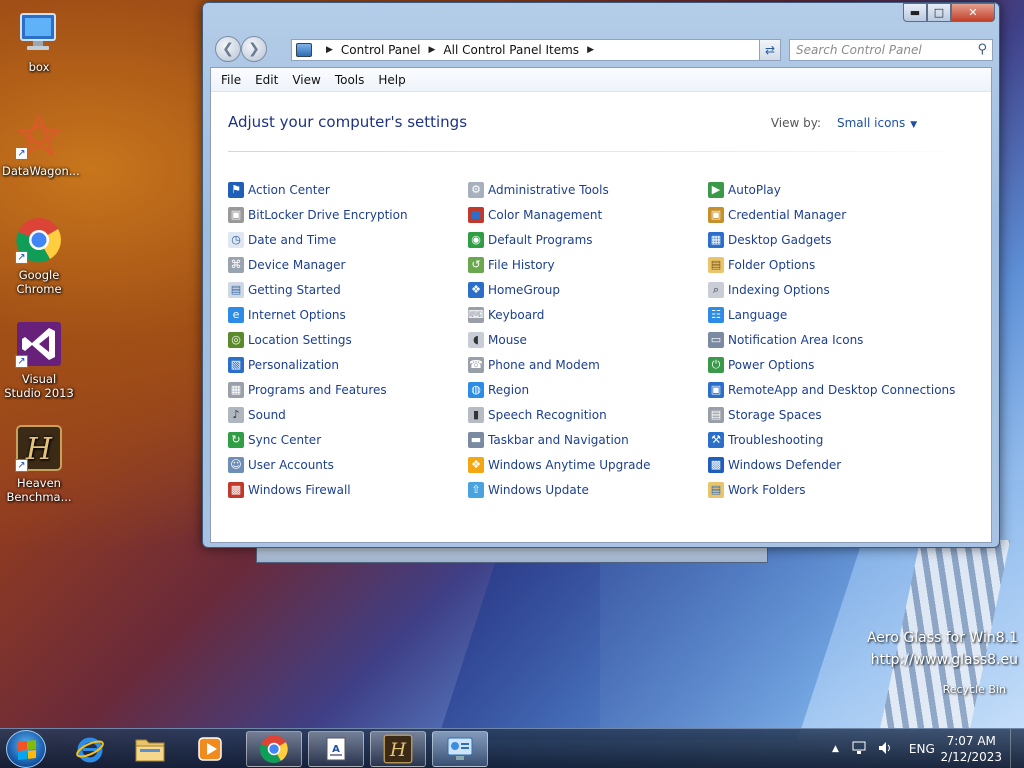  I want to click on taskbar-media-player, so click(210, 749).